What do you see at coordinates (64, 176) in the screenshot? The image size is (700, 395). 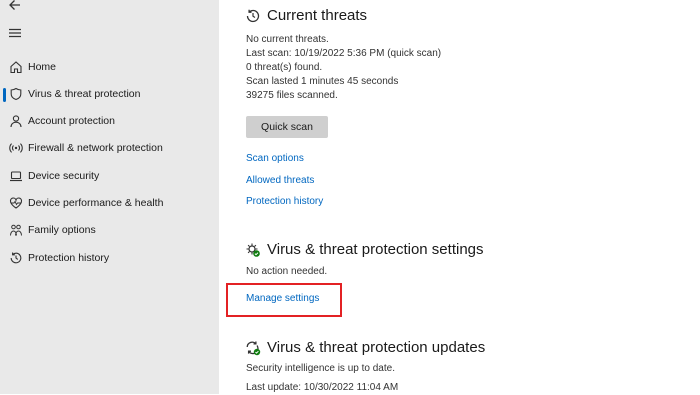 I see `nav-item-label: Device security` at bounding box center [64, 176].